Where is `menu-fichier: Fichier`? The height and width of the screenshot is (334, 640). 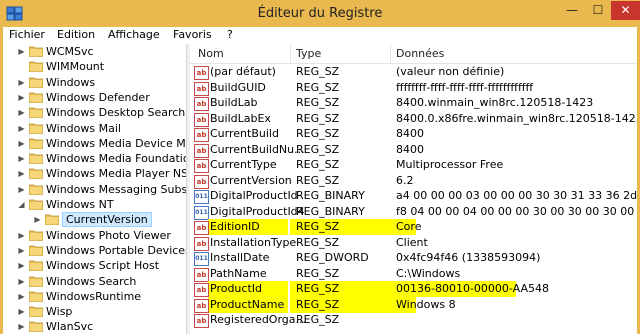
menu-fichier: Fichier is located at coordinates (27, 34).